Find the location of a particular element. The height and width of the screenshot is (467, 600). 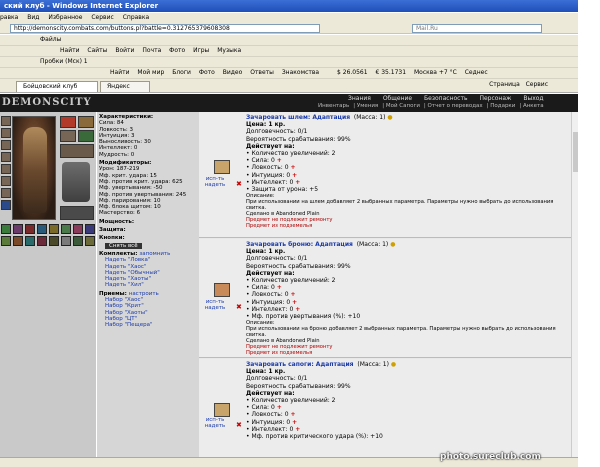

probki-link: Пробки (Мск) 1 is located at coordinates (64, 62).